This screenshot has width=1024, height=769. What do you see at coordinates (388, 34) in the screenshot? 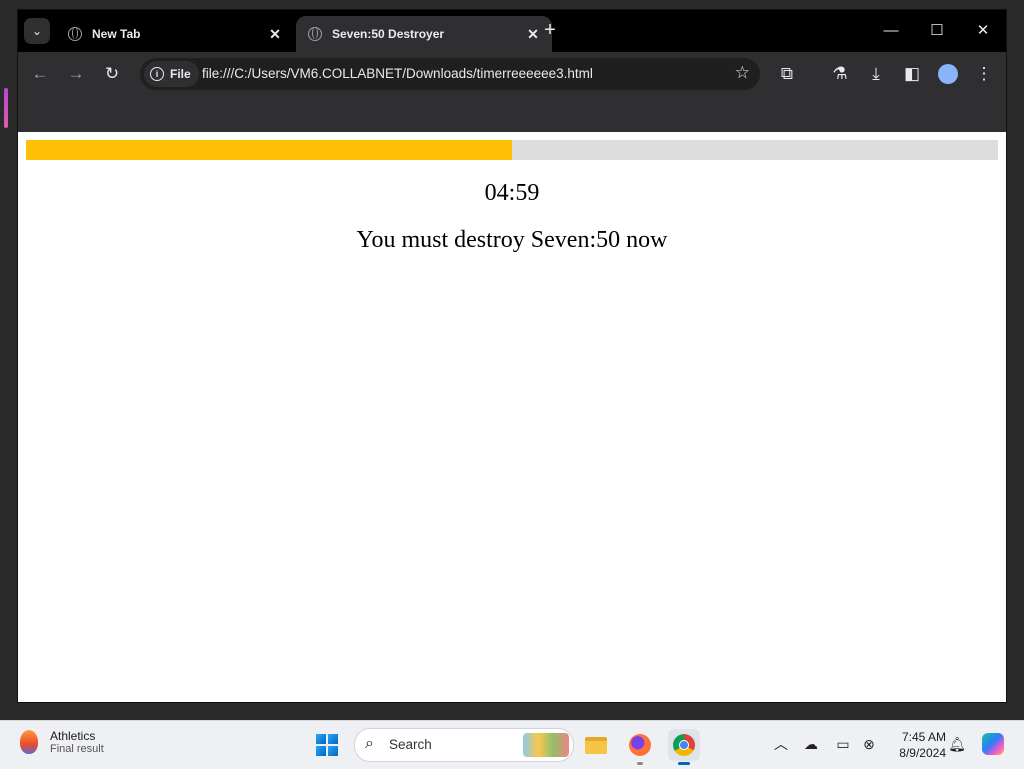
I see `tab-title: Seven:50 Destroyer` at bounding box center [388, 34].